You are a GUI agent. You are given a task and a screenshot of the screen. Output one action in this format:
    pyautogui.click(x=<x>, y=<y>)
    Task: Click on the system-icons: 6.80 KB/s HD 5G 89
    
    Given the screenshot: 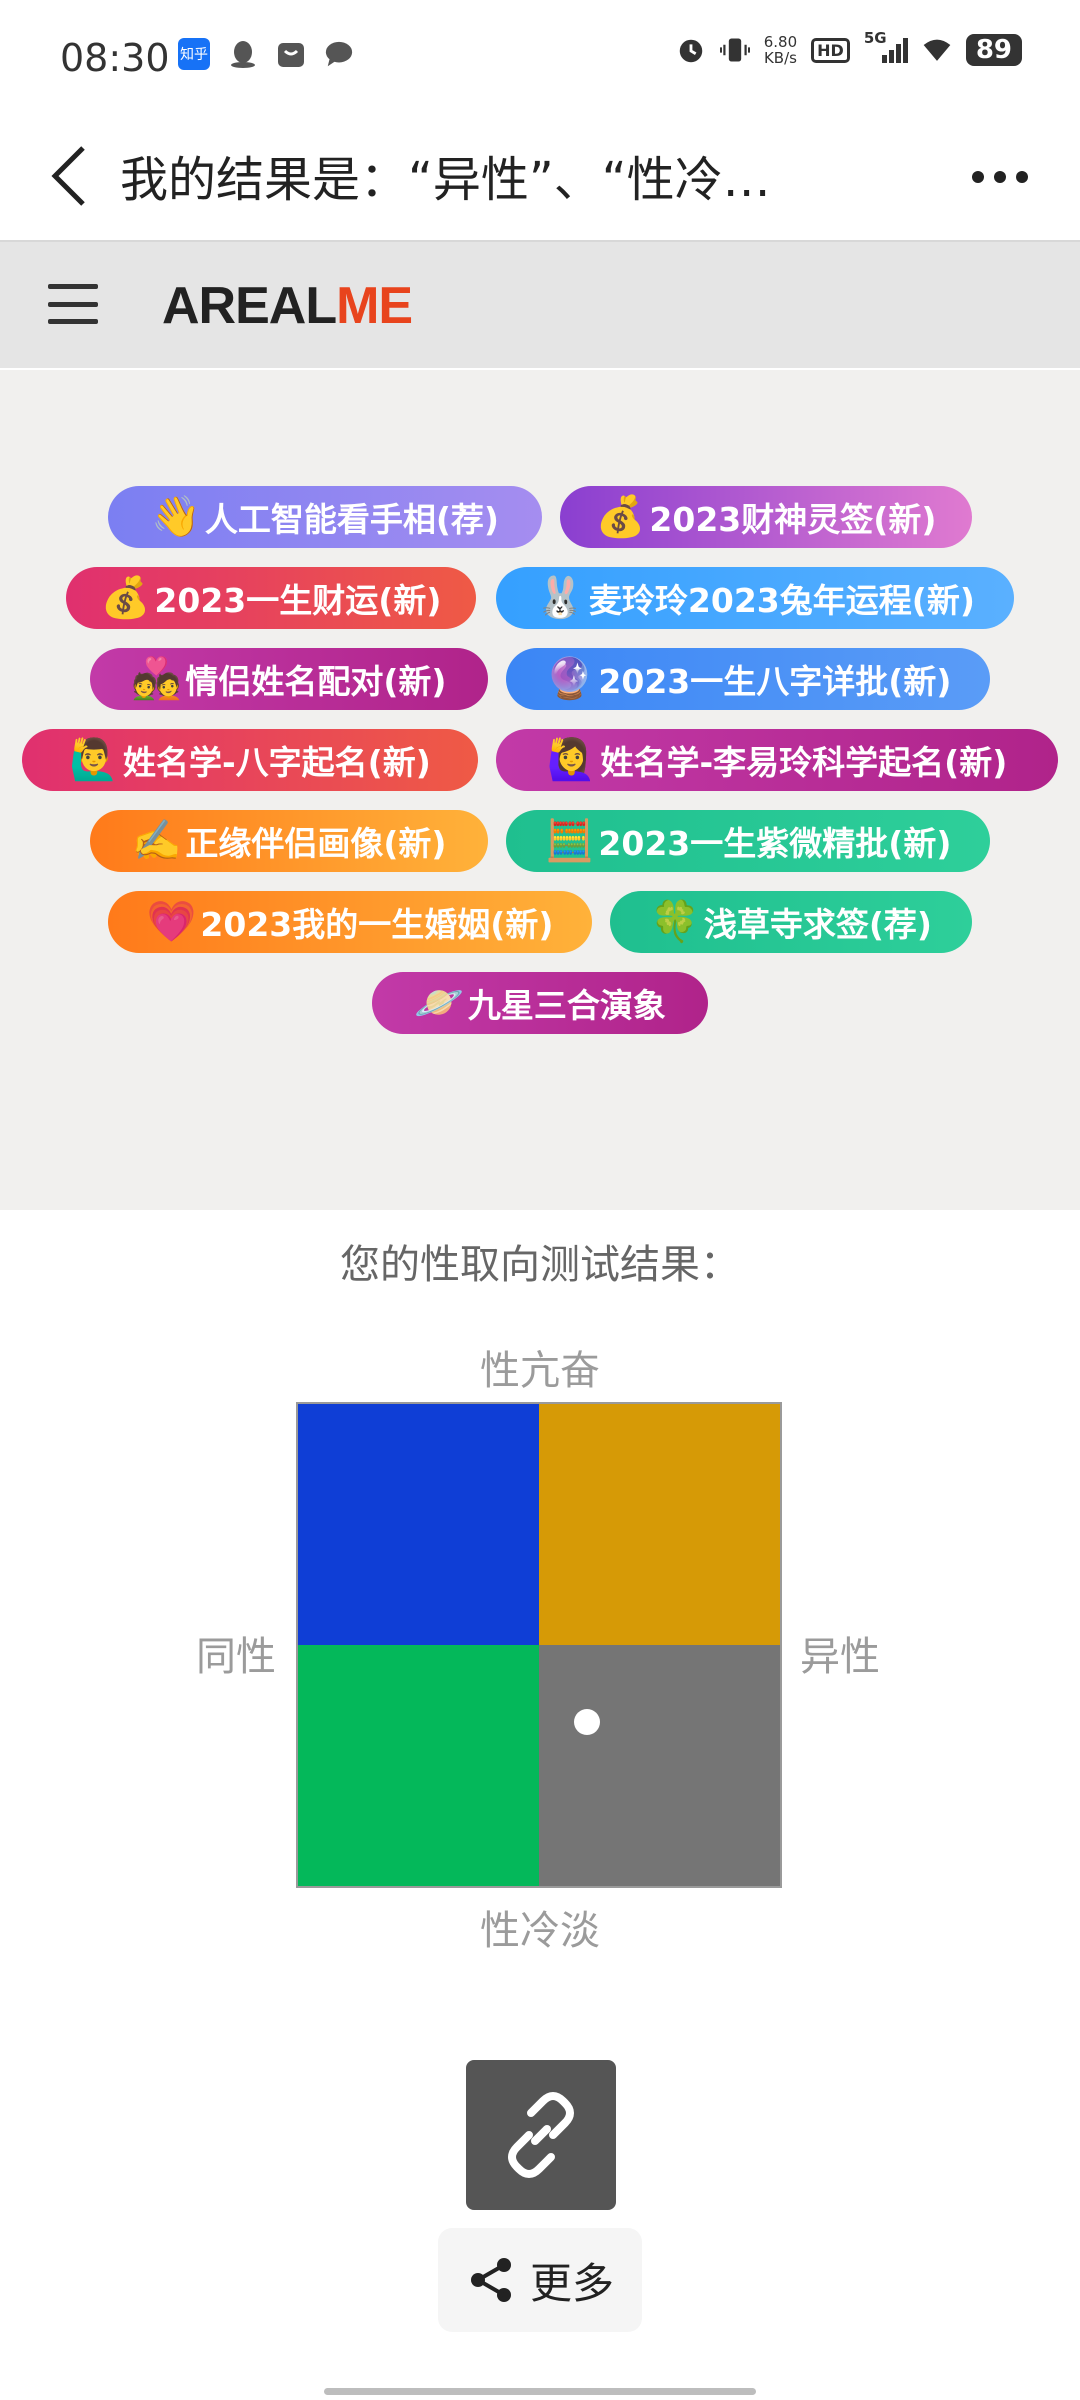 What is the action you would take?
    pyautogui.click(x=849, y=48)
    